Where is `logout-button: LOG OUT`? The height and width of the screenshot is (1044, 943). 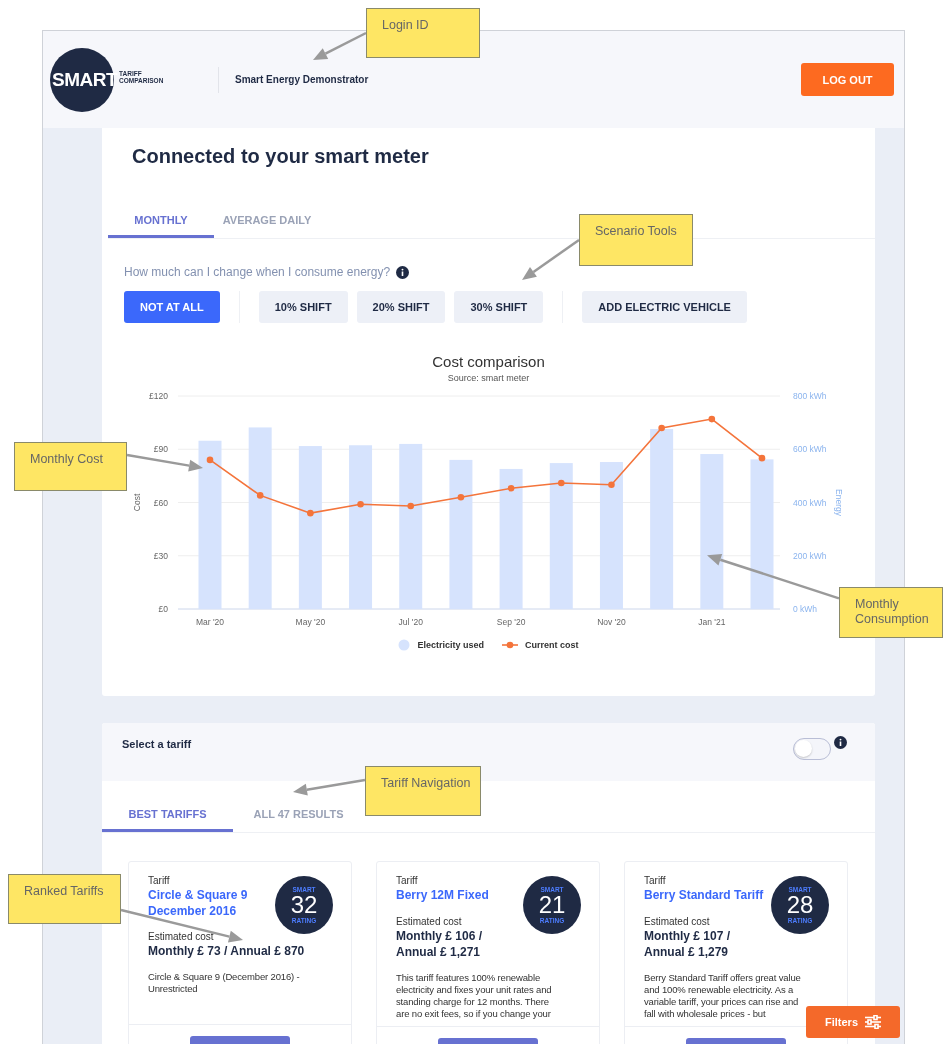
logout-button: LOG OUT is located at coordinates (847, 79).